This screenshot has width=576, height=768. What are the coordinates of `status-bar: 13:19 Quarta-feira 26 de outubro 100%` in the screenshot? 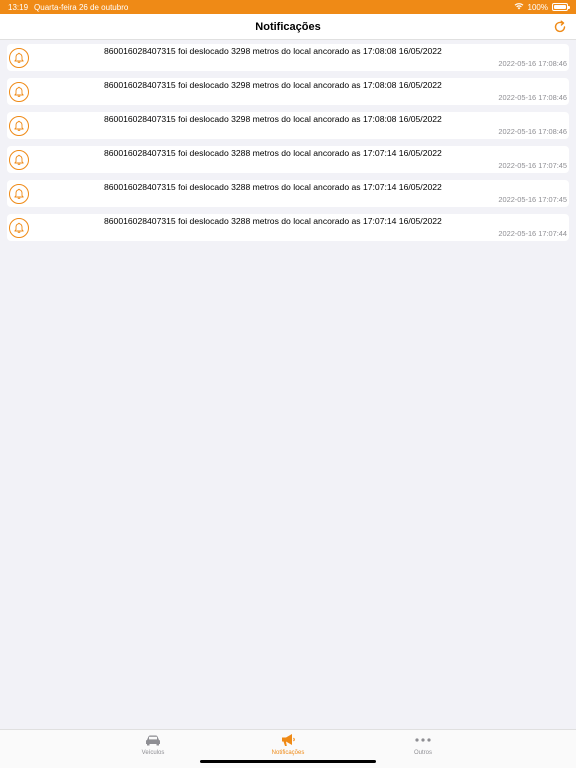 It's located at (288, 7).